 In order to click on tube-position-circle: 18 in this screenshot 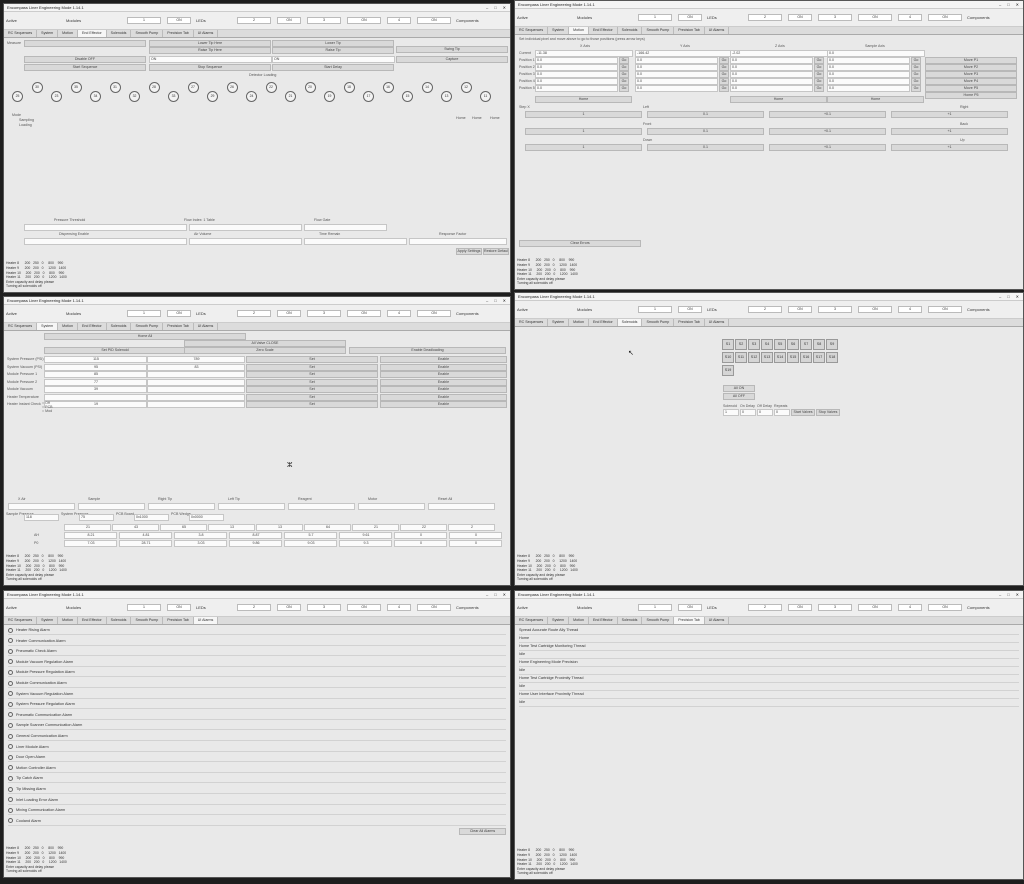, I will do `click(349, 87)`.